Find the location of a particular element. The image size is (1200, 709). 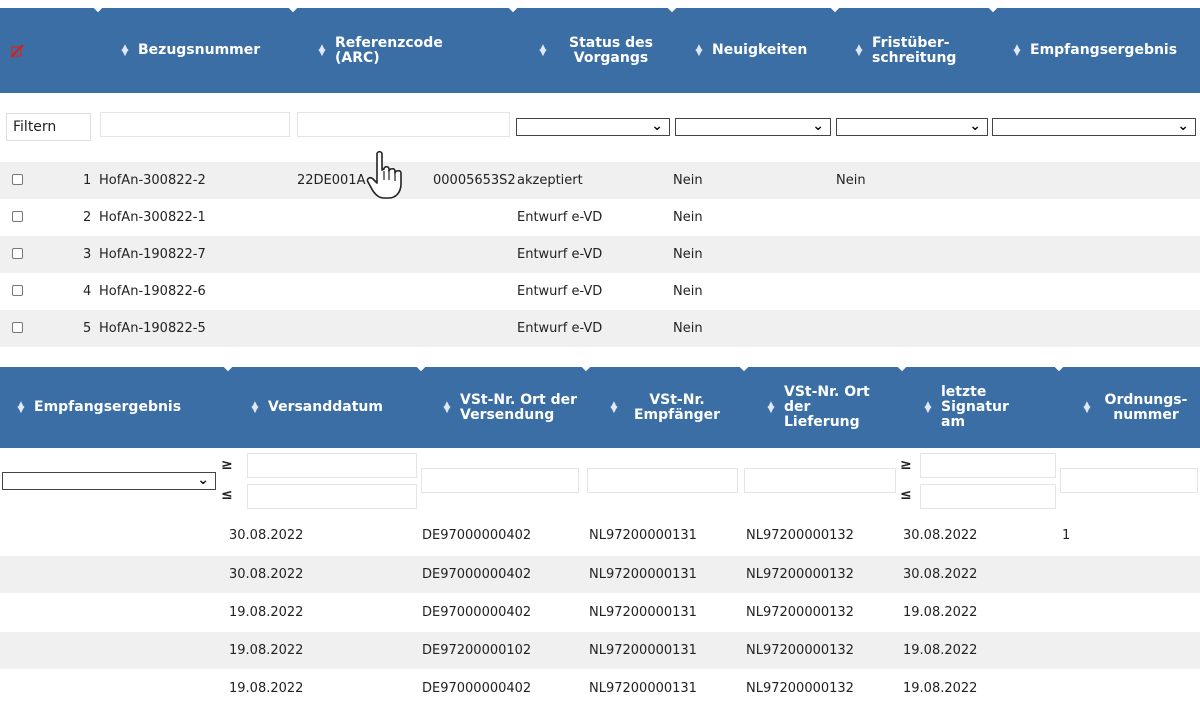

table-row: 5 HofAn-190822-5 Entwurf e-VD Nein is located at coordinates (600, 328).